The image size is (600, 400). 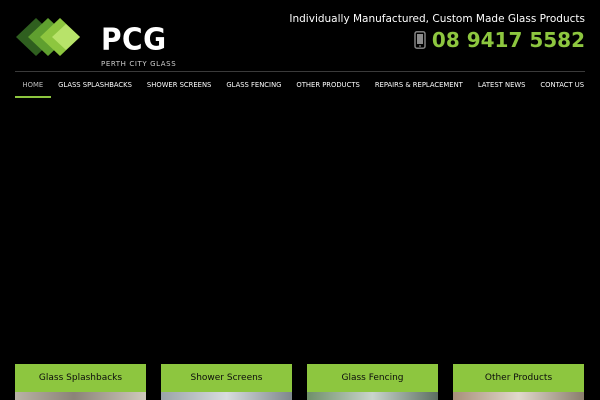 What do you see at coordinates (33, 85) in the screenshot?
I see `nav-item-home: Home` at bounding box center [33, 85].